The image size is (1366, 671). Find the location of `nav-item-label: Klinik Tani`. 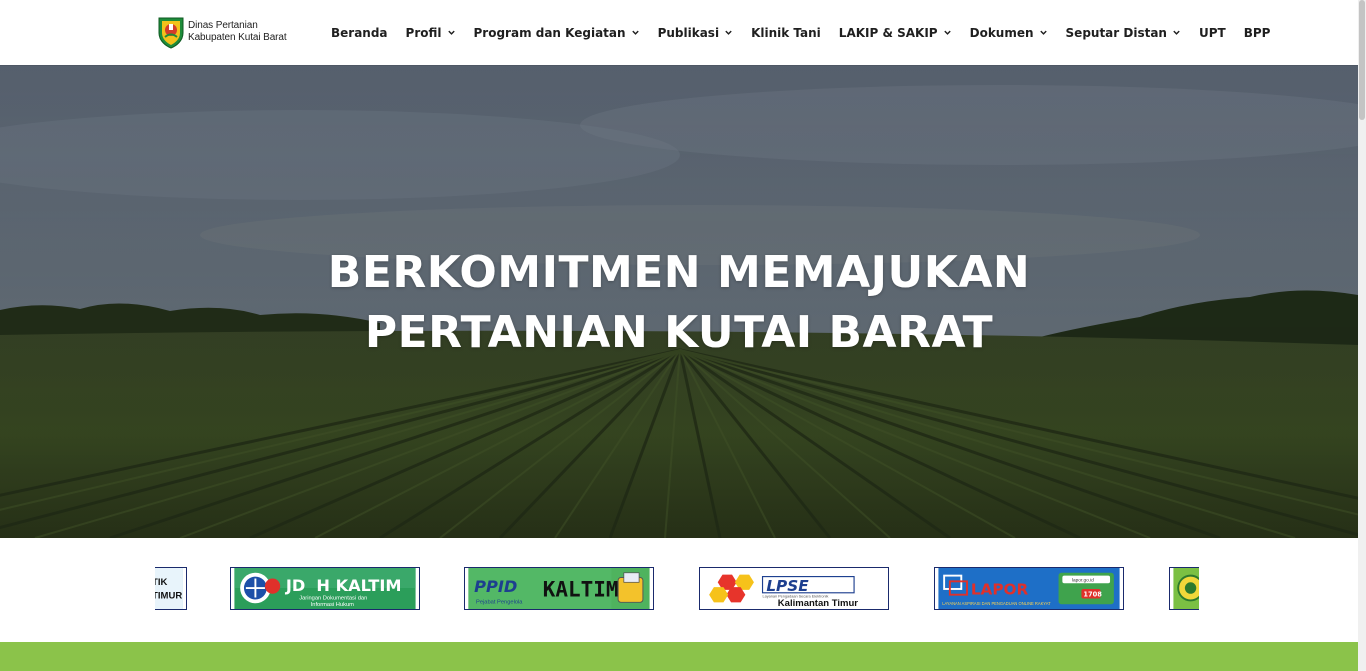

nav-item-label: Klinik Tani is located at coordinates (786, 32).